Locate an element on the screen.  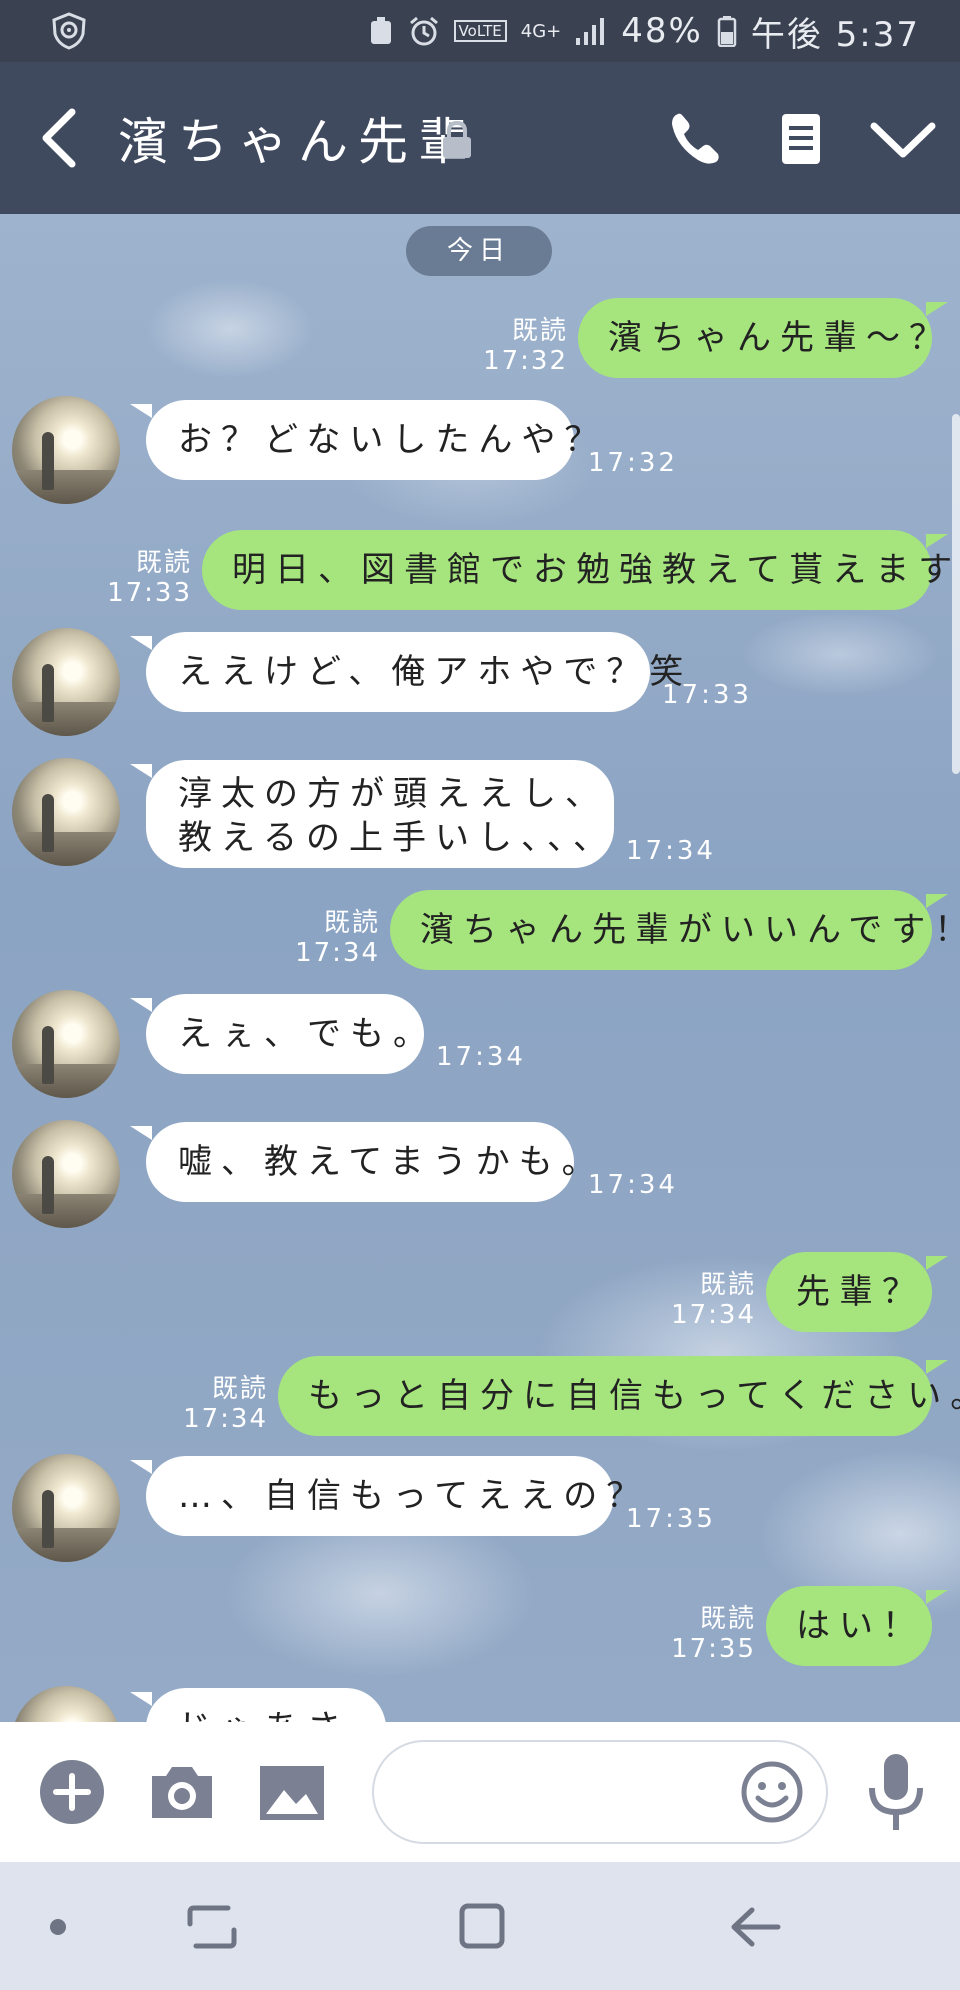
message-input-bar is located at coordinates (480, 1792).